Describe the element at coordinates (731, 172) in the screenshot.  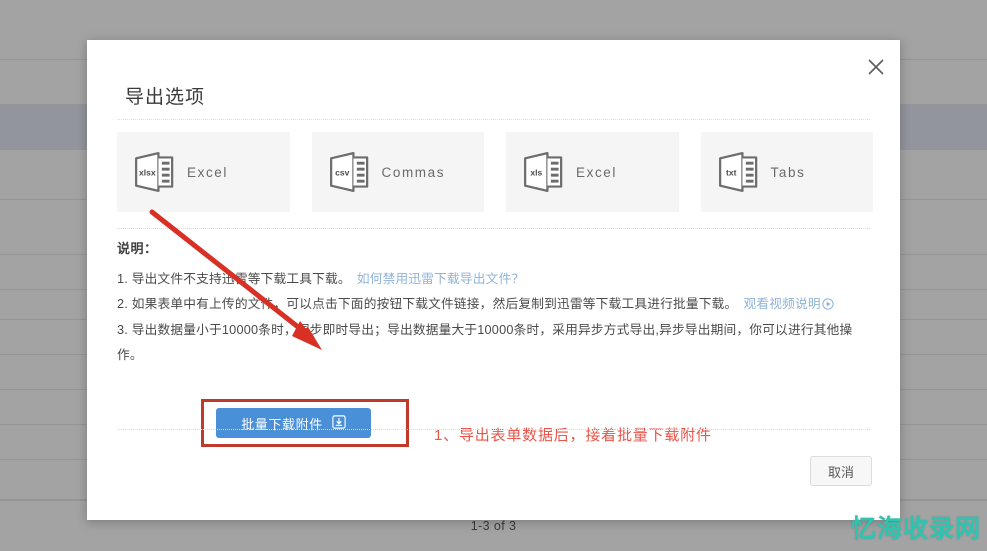
I see `svg-text: txt` at that location.